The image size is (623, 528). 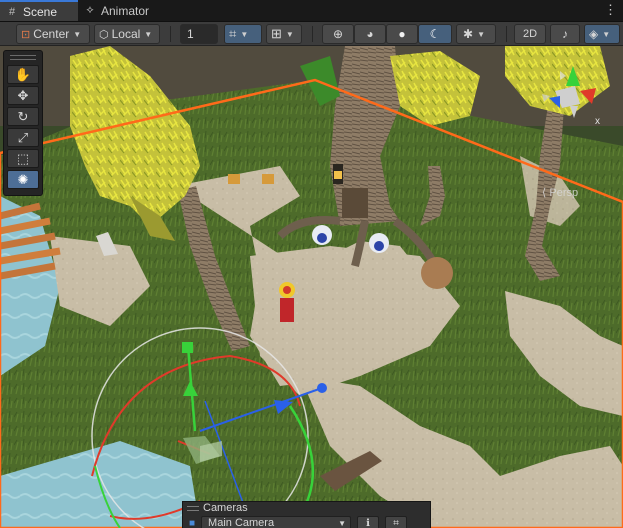 What do you see at coordinates (544, 193) in the screenshot?
I see `persp-icon: ⟨` at bounding box center [544, 193].